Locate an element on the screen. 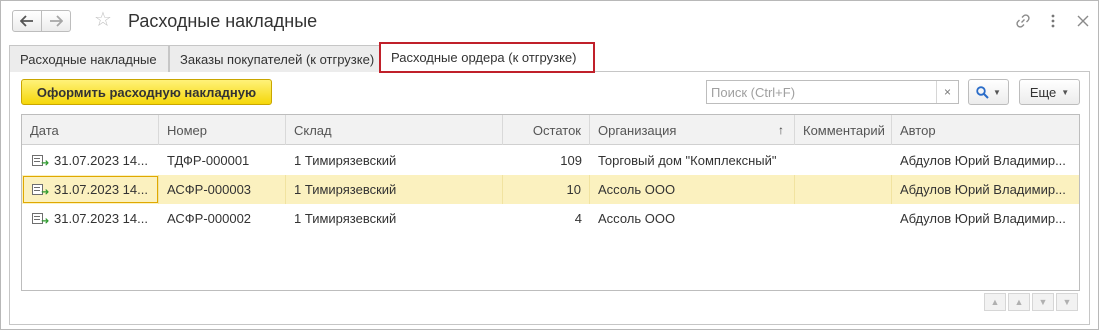 This screenshot has height=330, width=1099. forward-button is located at coordinates (56, 21).